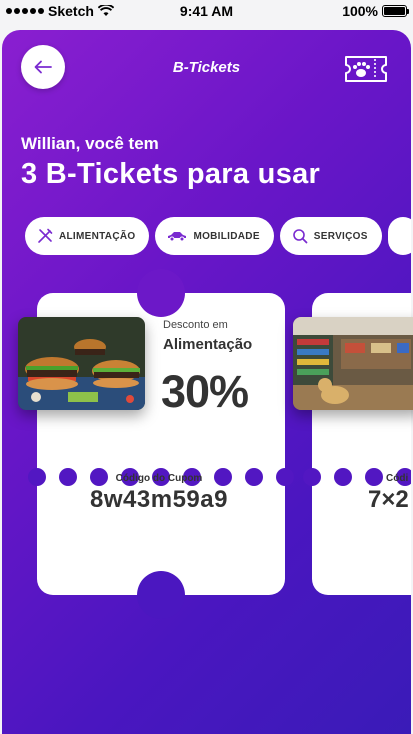  Describe the element at coordinates (208, 344) in the screenshot. I see `coupon-category: Alimentação` at that location.